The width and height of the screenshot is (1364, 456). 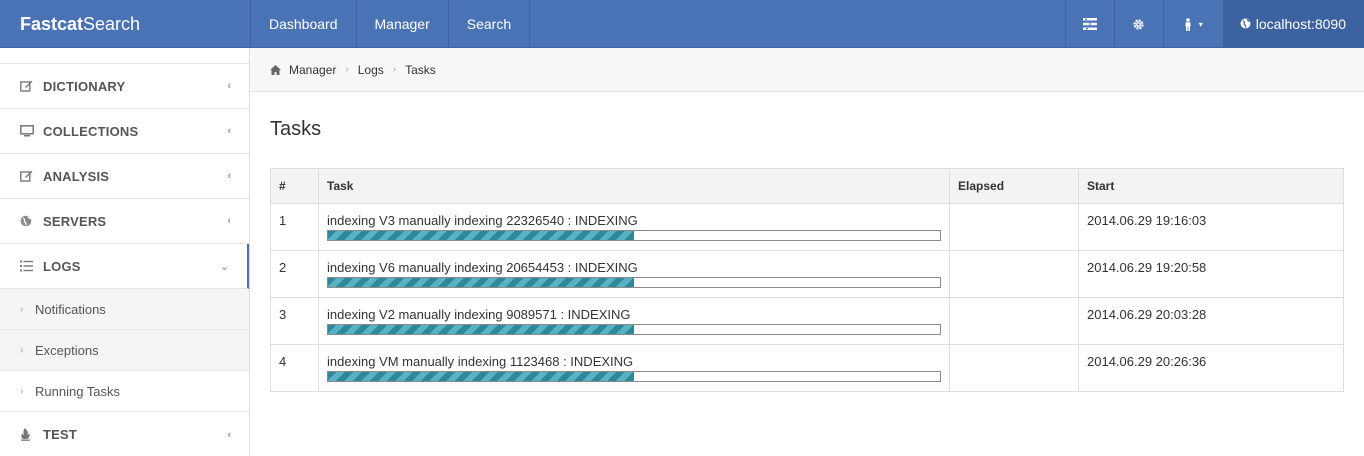 What do you see at coordinates (1211, 368) in the screenshot?
I see `cell-start: 2014.06.29 20:26:36` at bounding box center [1211, 368].